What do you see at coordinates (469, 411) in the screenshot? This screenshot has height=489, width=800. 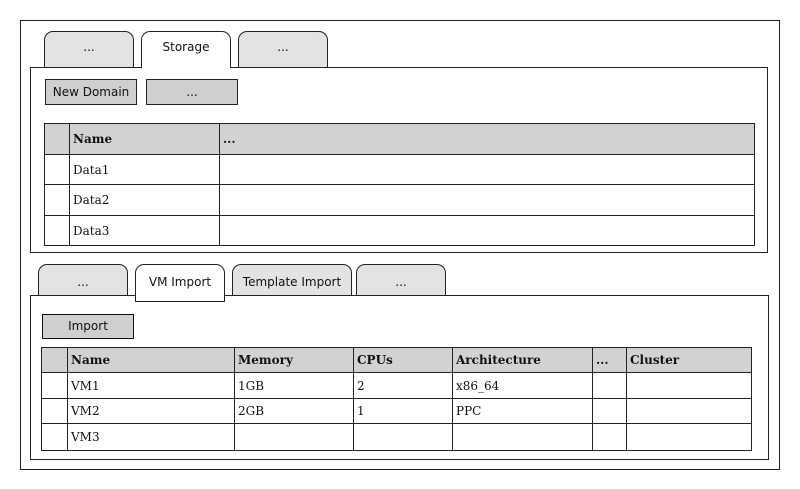 I see `table-cell: PPC` at bounding box center [469, 411].